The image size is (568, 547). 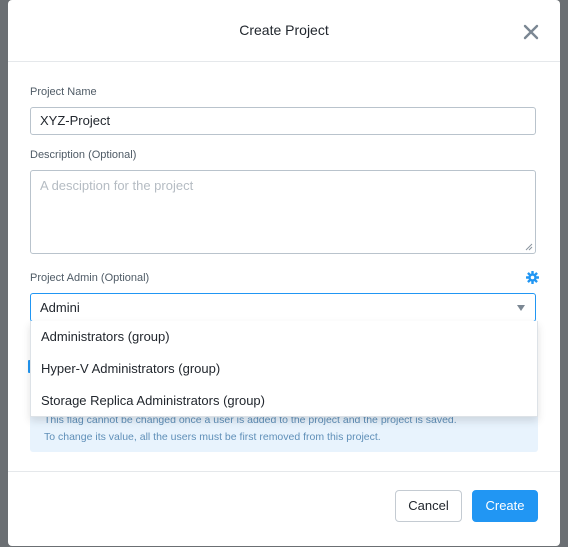 I want to click on project-name-input: XYZ-Project, so click(x=283, y=121).